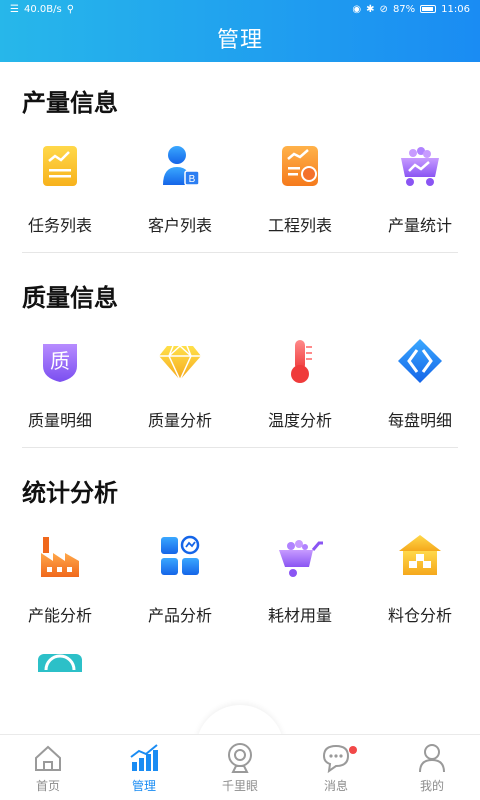  What do you see at coordinates (300, 361) in the screenshot?
I see `thermometer-icon` at bounding box center [300, 361].